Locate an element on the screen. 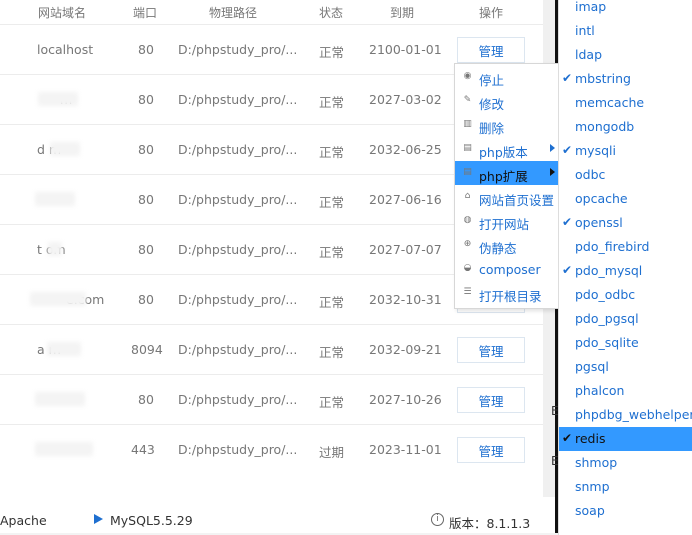 The image size is (692, 535). edit-icon: ✎ is located at coordinates (467, 100).